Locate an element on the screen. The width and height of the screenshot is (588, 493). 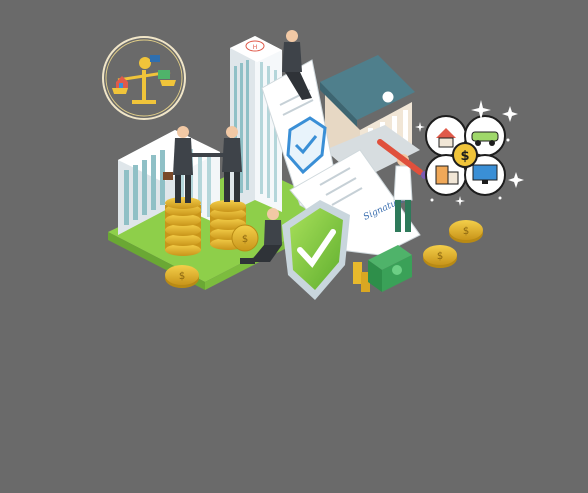
coin-loose-3: $ is located at coordinates (466, 231).